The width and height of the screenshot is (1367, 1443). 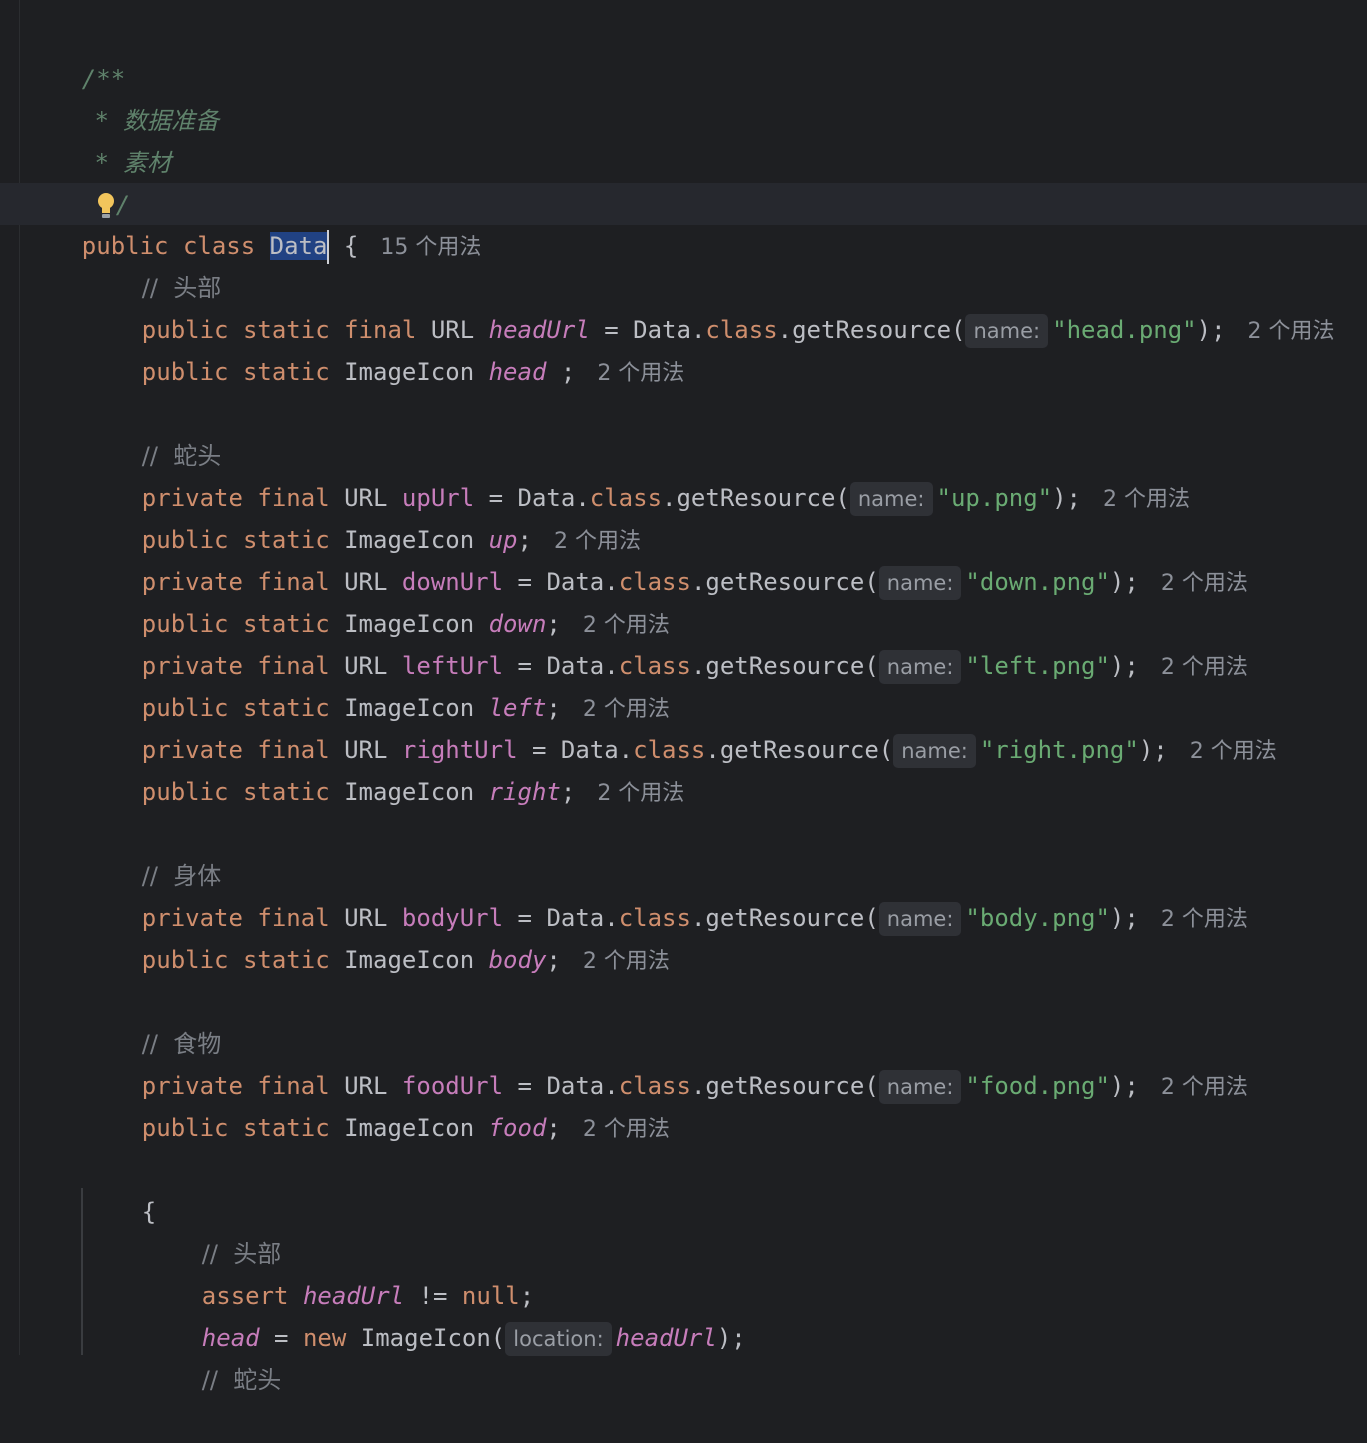 I want to click on brace: {, so click(x=351, y=246).